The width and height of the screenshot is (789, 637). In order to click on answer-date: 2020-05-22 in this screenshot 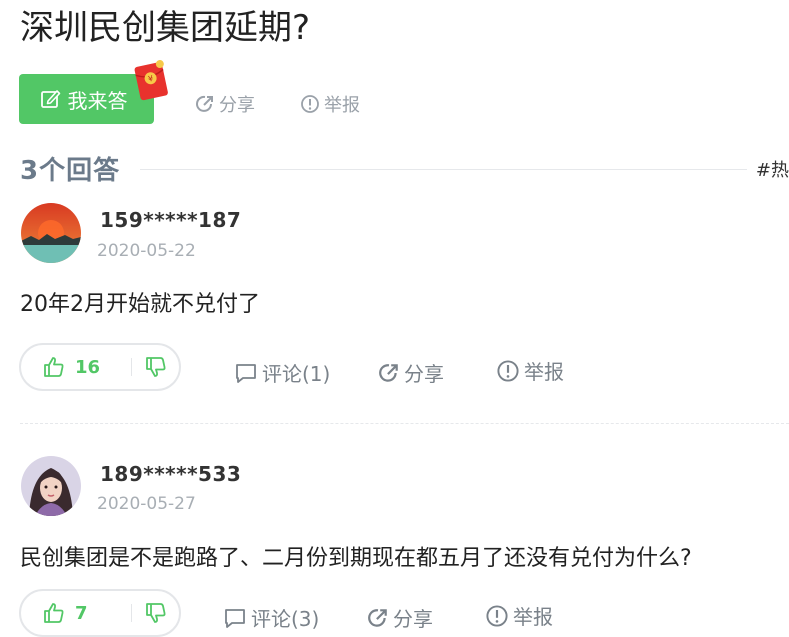, I will do `click(146, 251)`.